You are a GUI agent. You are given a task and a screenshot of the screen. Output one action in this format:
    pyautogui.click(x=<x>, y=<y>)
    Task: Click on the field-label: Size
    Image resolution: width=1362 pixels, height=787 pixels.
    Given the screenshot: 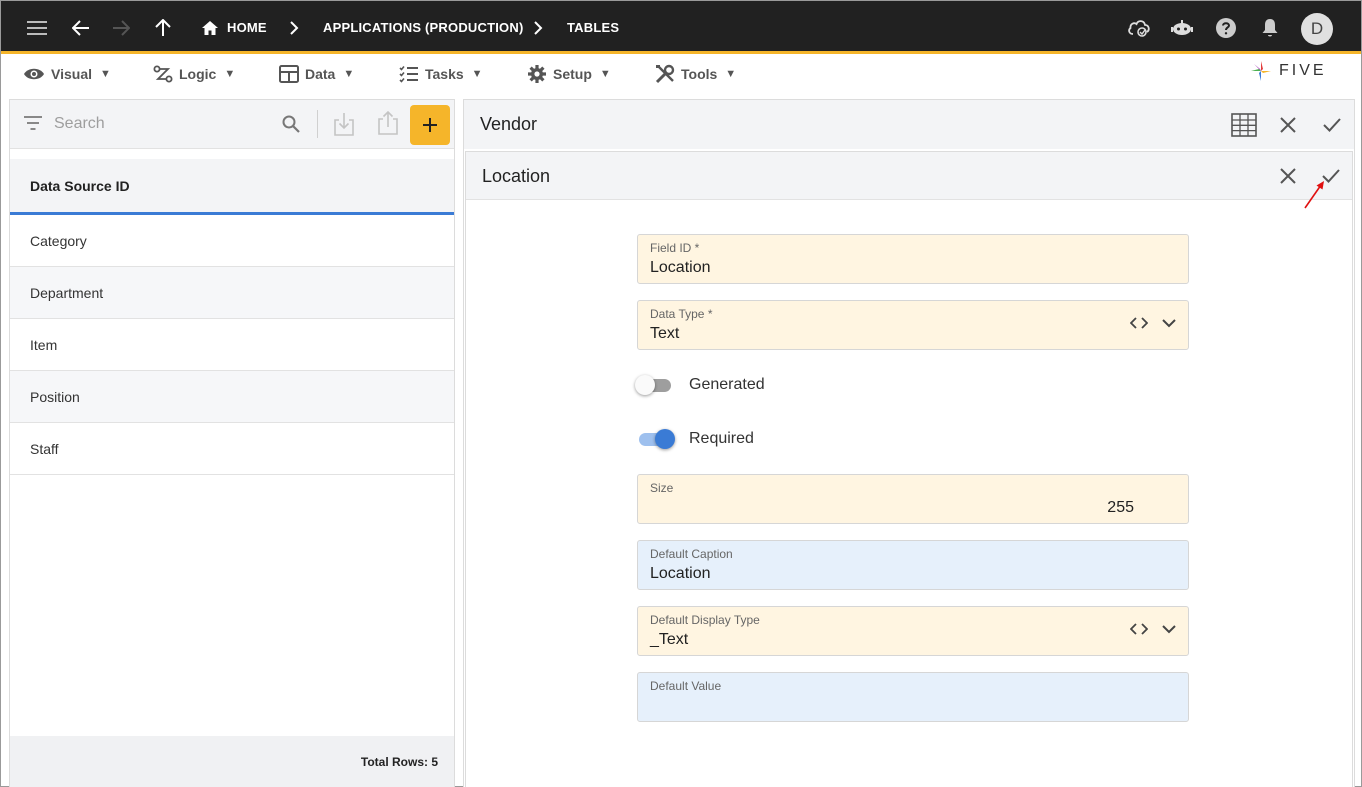 What is the action you would take?
    pyautogui.click(x=662, y=488)
    